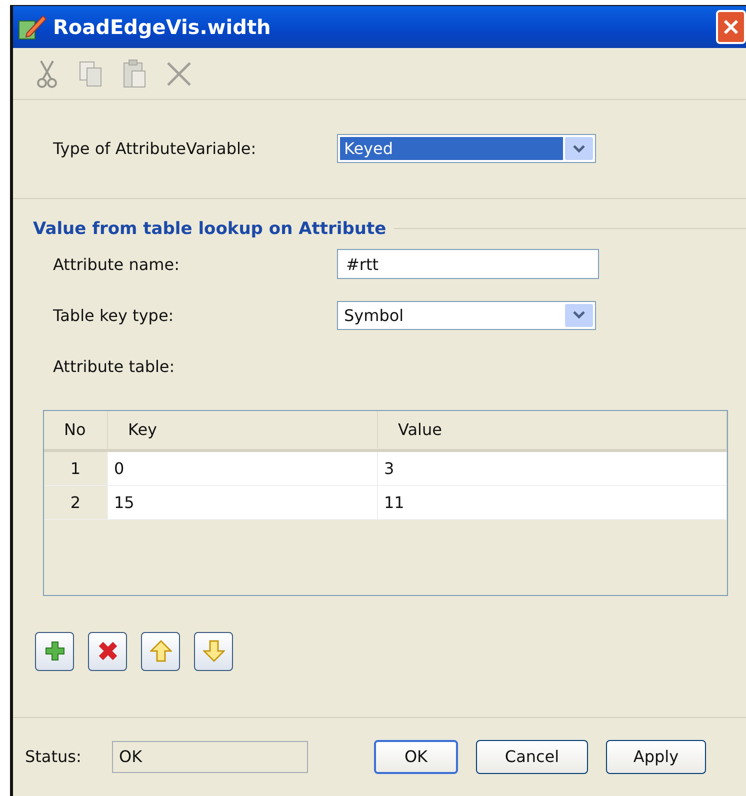 This screenshot has width=746, height=796. Describe the element at coordinates (155, 148) in the screenshot. I see `field-label: Type of AttributeVariable:` at that location.